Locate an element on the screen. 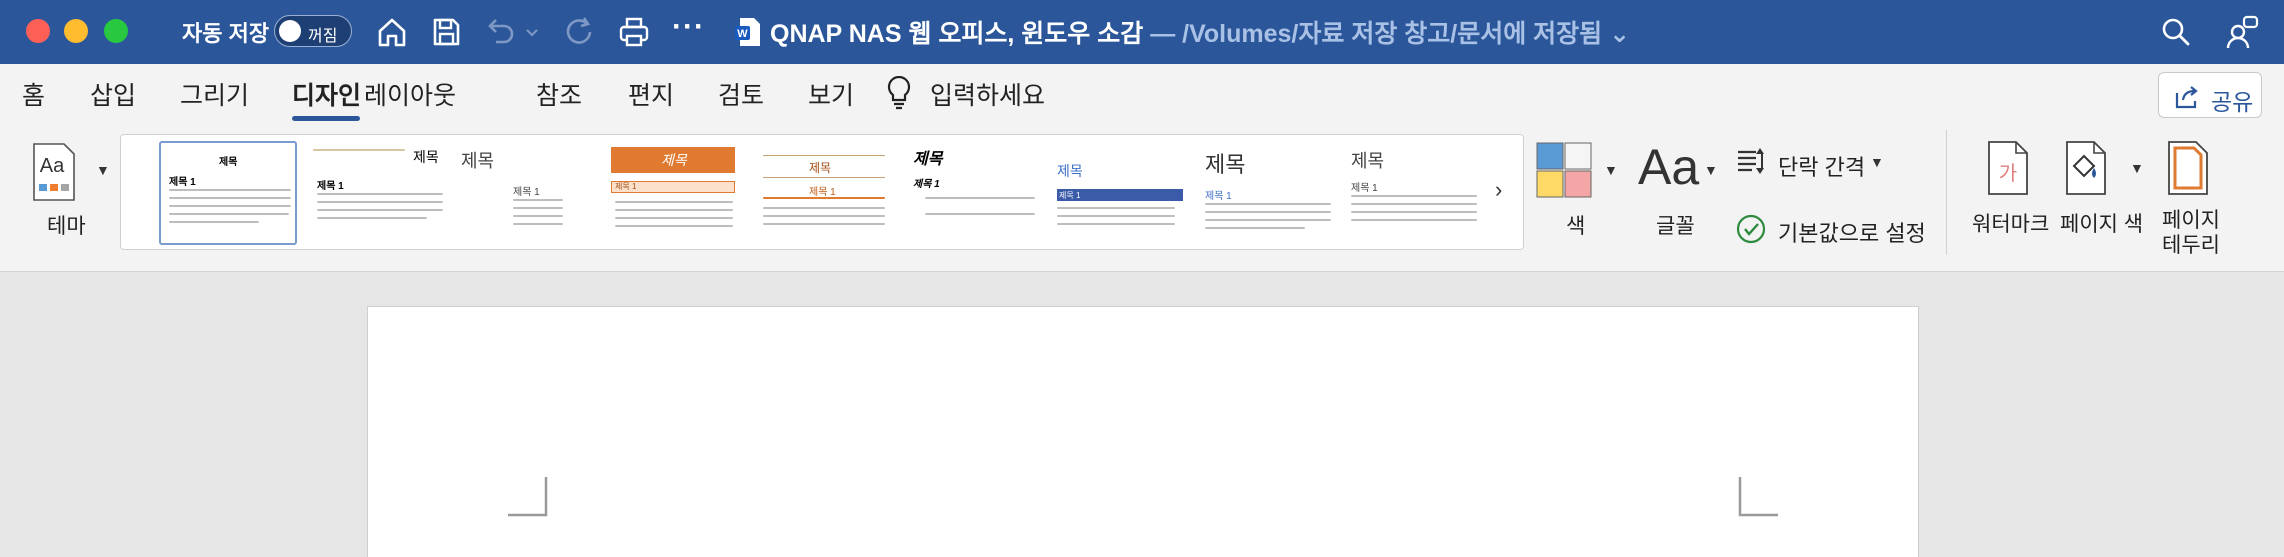 The height and width of the screenshot is (557, 2284). zoom-window-button is located at coordinates (116, 31).